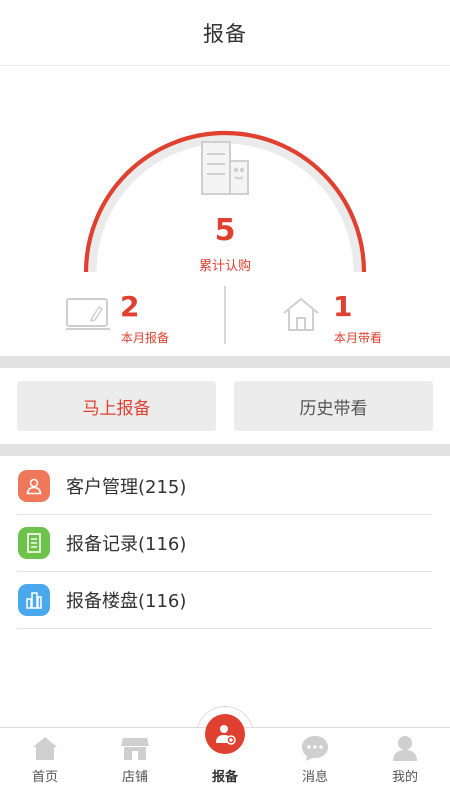  I want to click on person-icon, so click(405, 748).